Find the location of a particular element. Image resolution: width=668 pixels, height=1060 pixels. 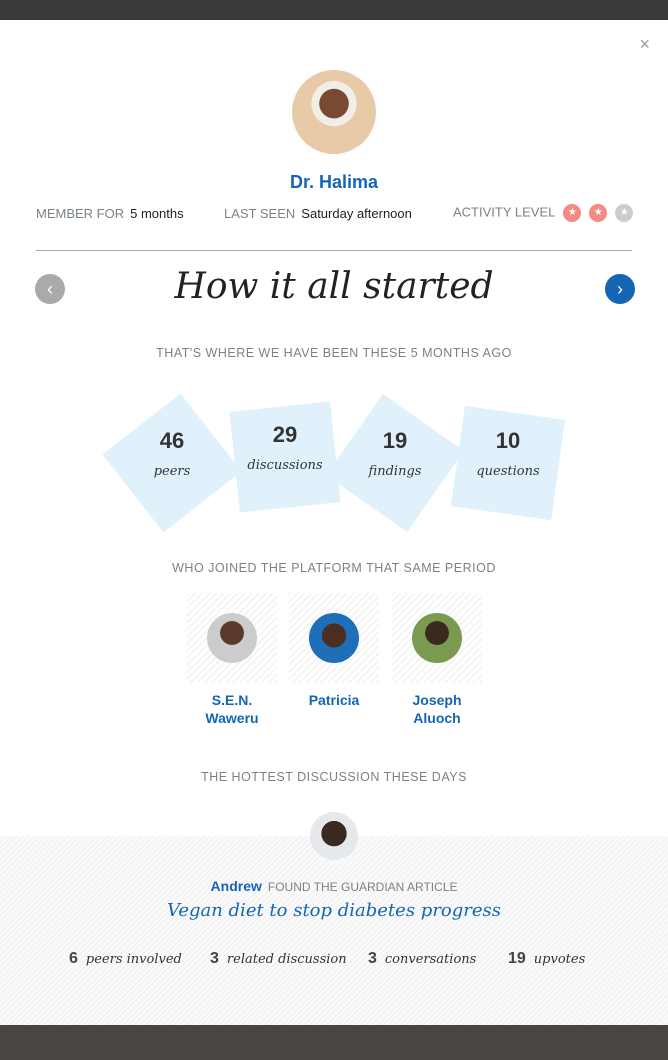

andrew-avatar is located at coordinates (334, 836).